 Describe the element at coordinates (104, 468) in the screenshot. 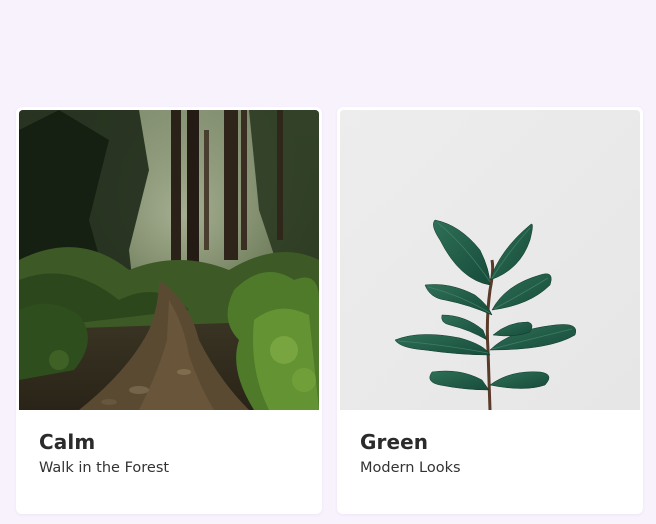

I see `card-subtitle: Walk in the Forest` at that location.